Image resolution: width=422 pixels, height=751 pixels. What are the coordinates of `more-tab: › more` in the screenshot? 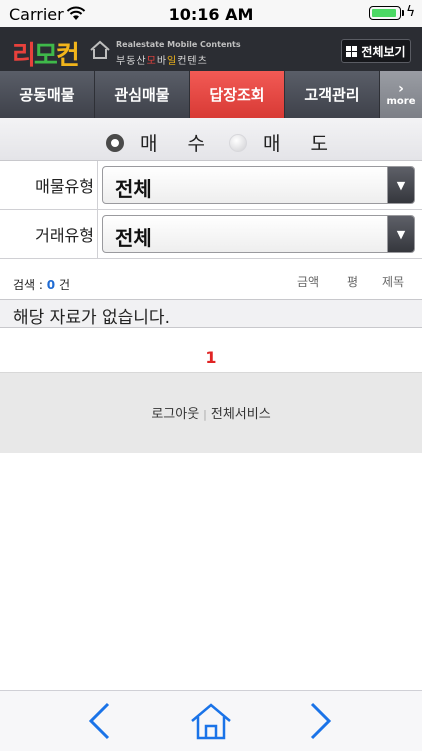 It's located at (401, 94).